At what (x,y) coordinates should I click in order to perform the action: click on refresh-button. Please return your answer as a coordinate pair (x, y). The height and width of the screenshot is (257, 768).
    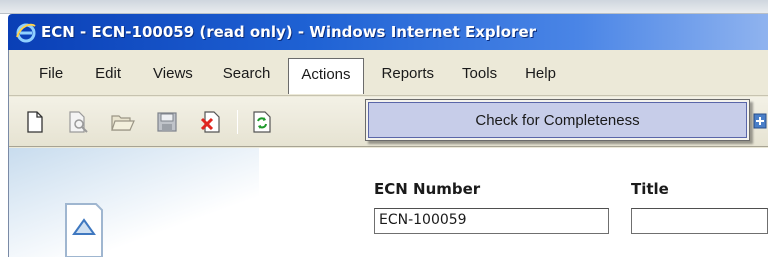
    Looking at the image, I should click on (262, 122).